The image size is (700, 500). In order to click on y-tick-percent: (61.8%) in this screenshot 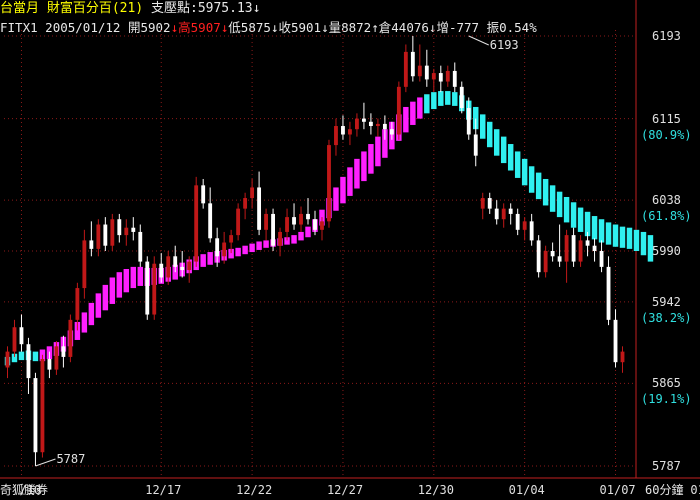, I will do `click(666, 216)`.